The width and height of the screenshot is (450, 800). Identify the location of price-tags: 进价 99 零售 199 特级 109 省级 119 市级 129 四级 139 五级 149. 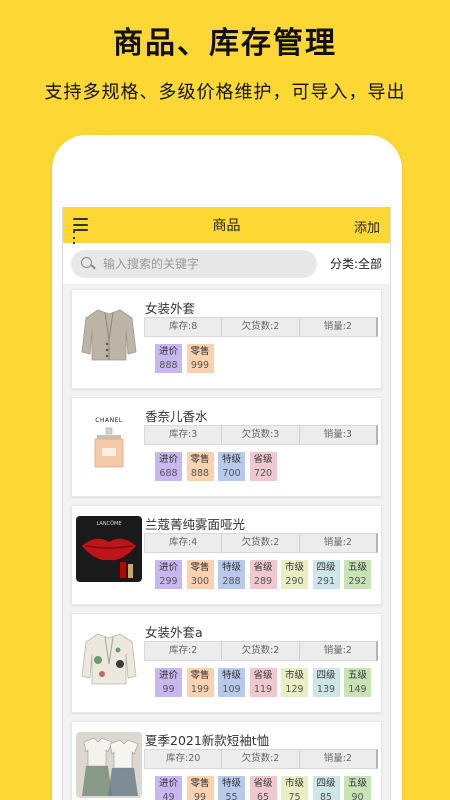
(265, 682).